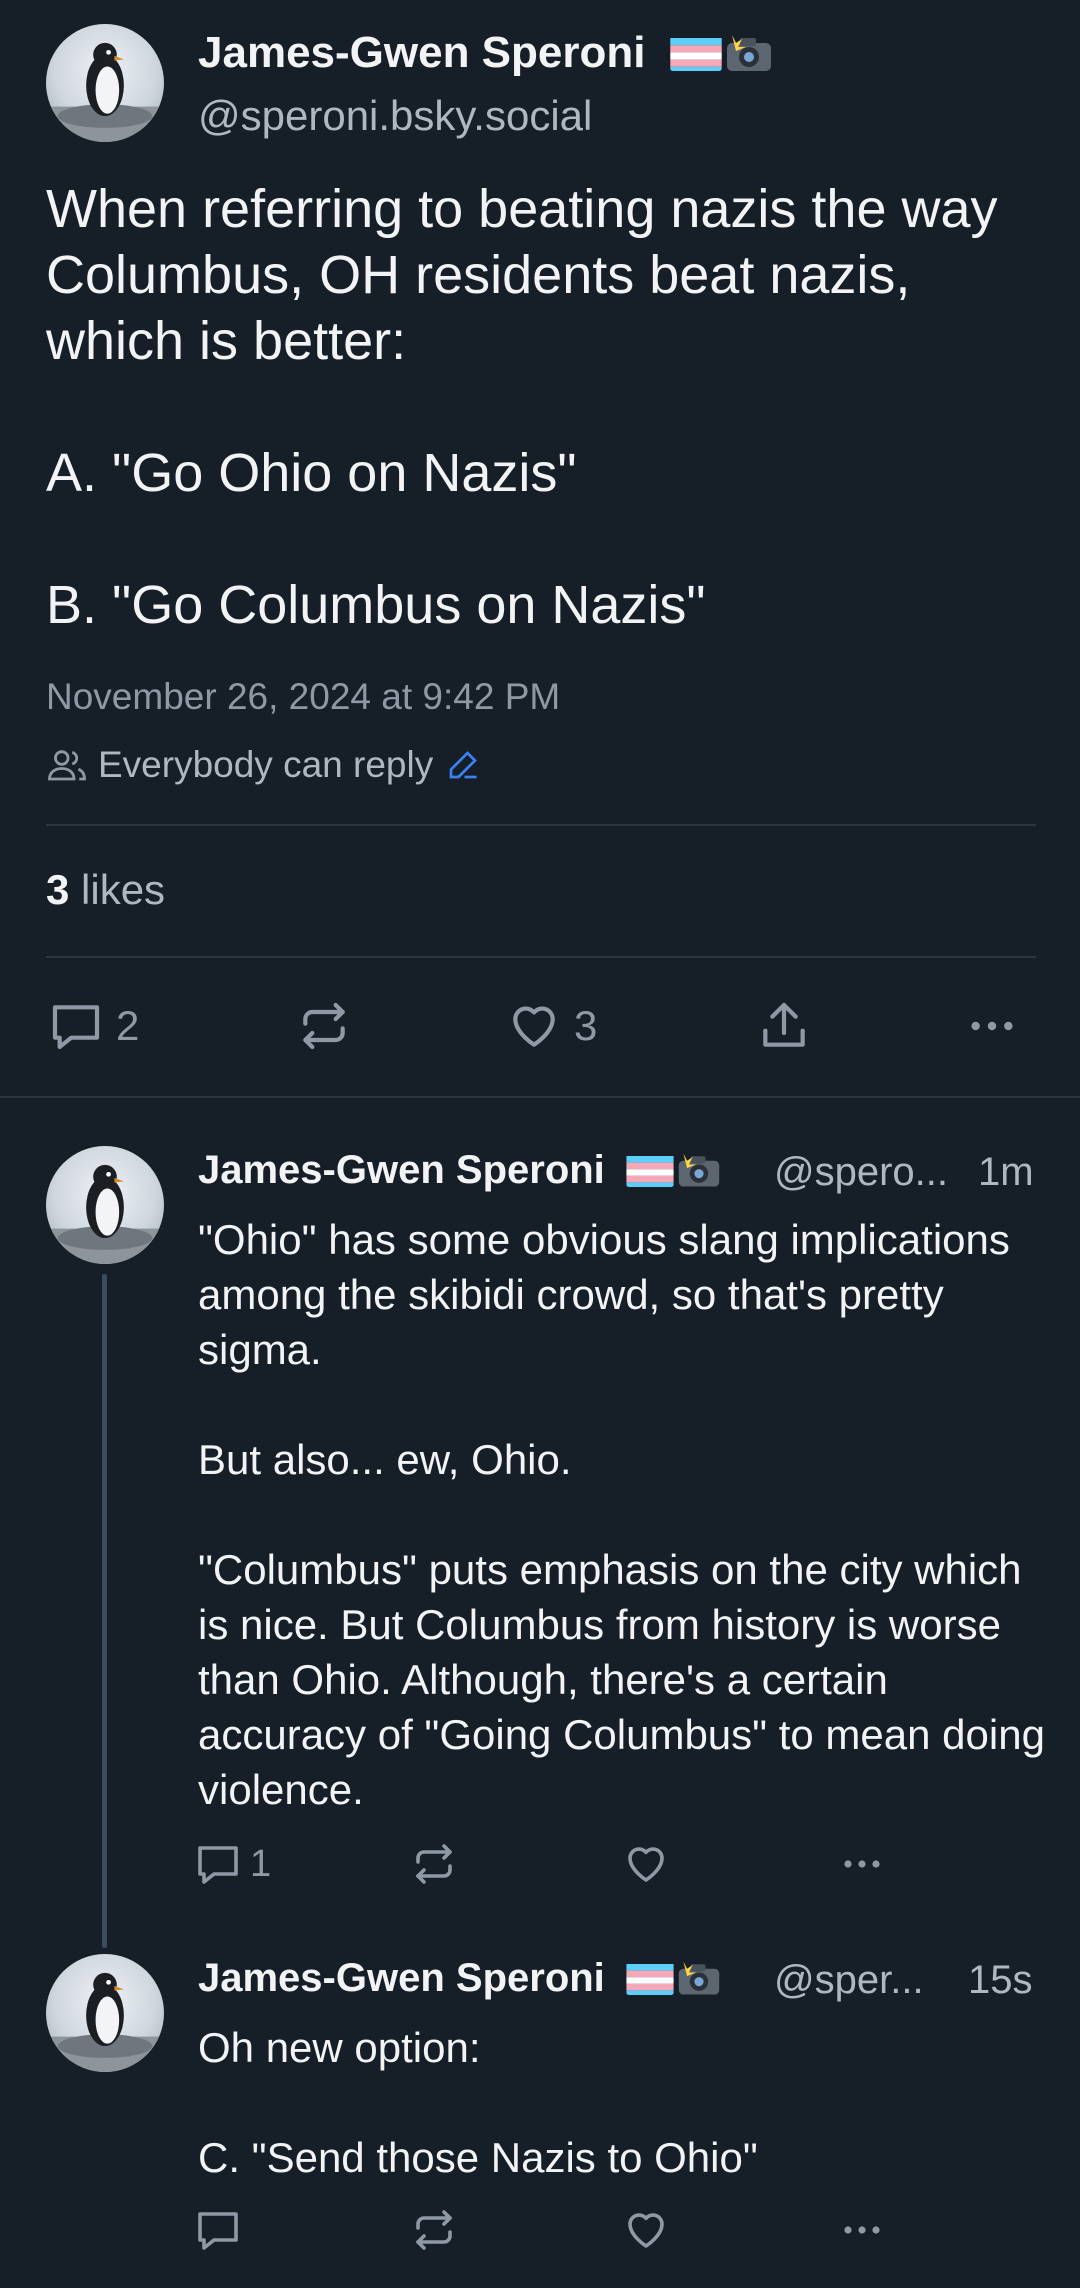 This screenshot has height=2288, width=1080. I want to click on share-button, so click(784, 1026).